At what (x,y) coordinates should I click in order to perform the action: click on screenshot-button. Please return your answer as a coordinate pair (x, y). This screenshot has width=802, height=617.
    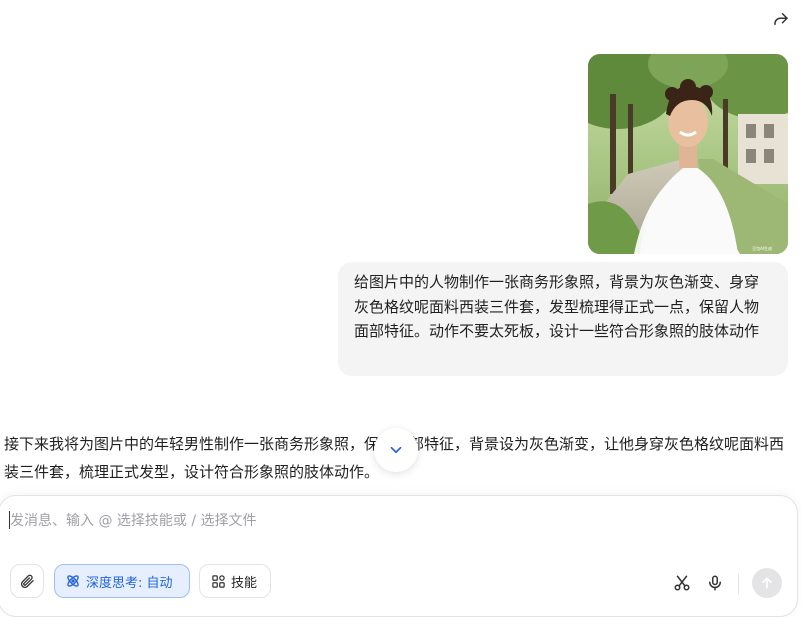
    Looking at the image, I should click on (682, 583).